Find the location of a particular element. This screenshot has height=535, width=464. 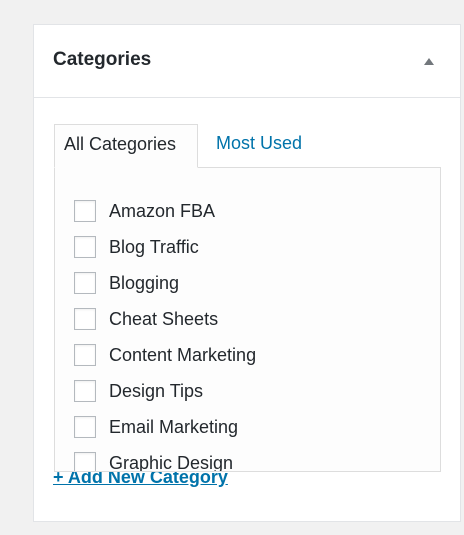

category-label: Email Marketing is located at coordinates (173, 427).